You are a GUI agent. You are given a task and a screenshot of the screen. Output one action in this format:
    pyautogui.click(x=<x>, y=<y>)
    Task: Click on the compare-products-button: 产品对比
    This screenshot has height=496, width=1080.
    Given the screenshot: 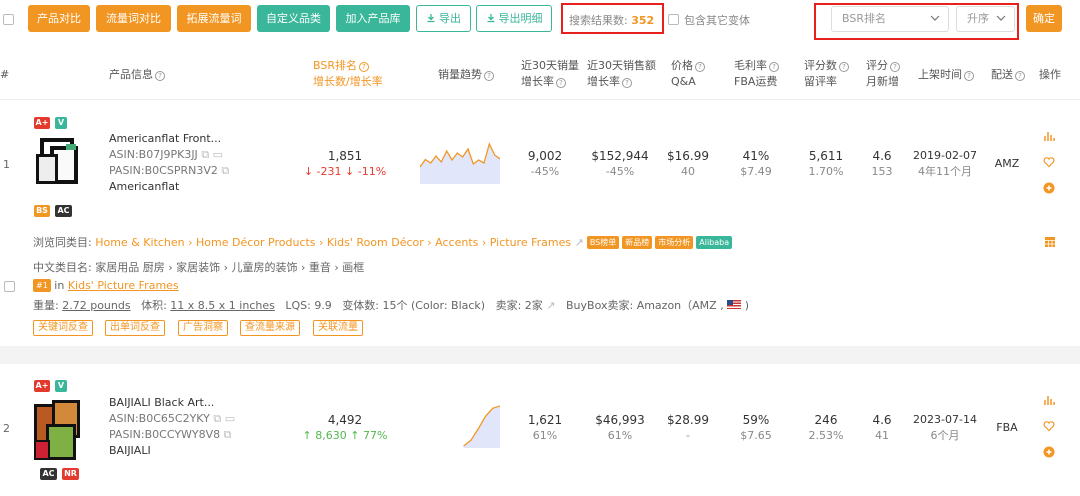 What is the action you would take?
    pyautogui.click(x=59, y=18)
    